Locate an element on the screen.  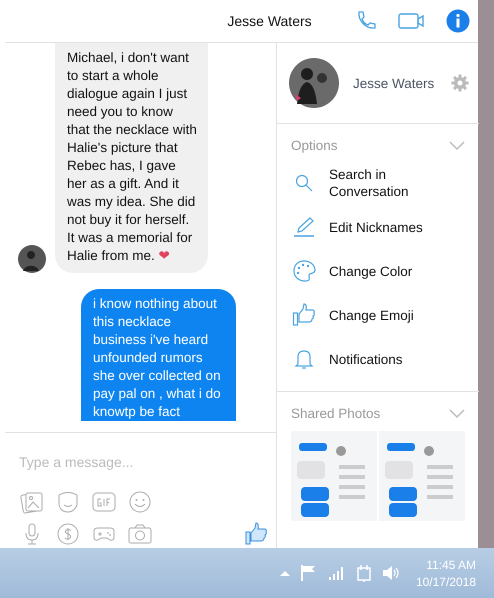
message-bubble: i know nothing about this necklace business i've heard unfounded rumors she over collected on pay pal on , what i do knowtp be fact is located at coordinates (158, 355).